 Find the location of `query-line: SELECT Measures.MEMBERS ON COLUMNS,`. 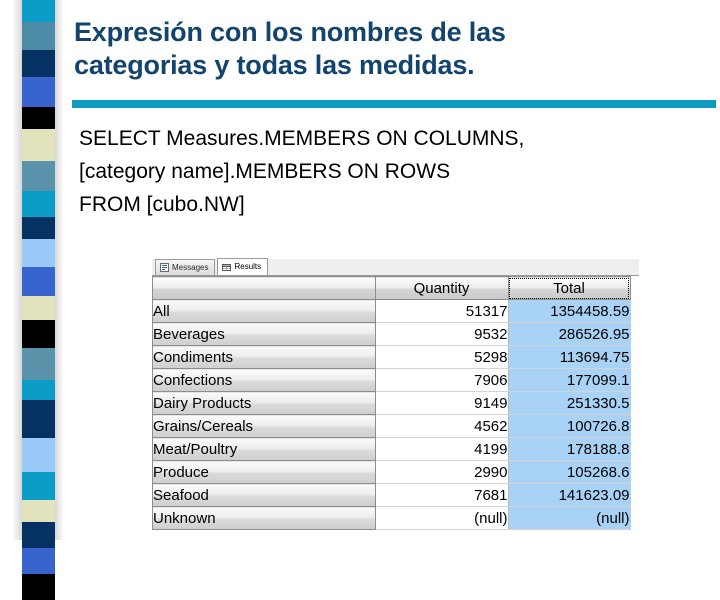

query-line: SELECT Measures.MEMBERS ON COLUMNS, is located at coordinates (302, 138).